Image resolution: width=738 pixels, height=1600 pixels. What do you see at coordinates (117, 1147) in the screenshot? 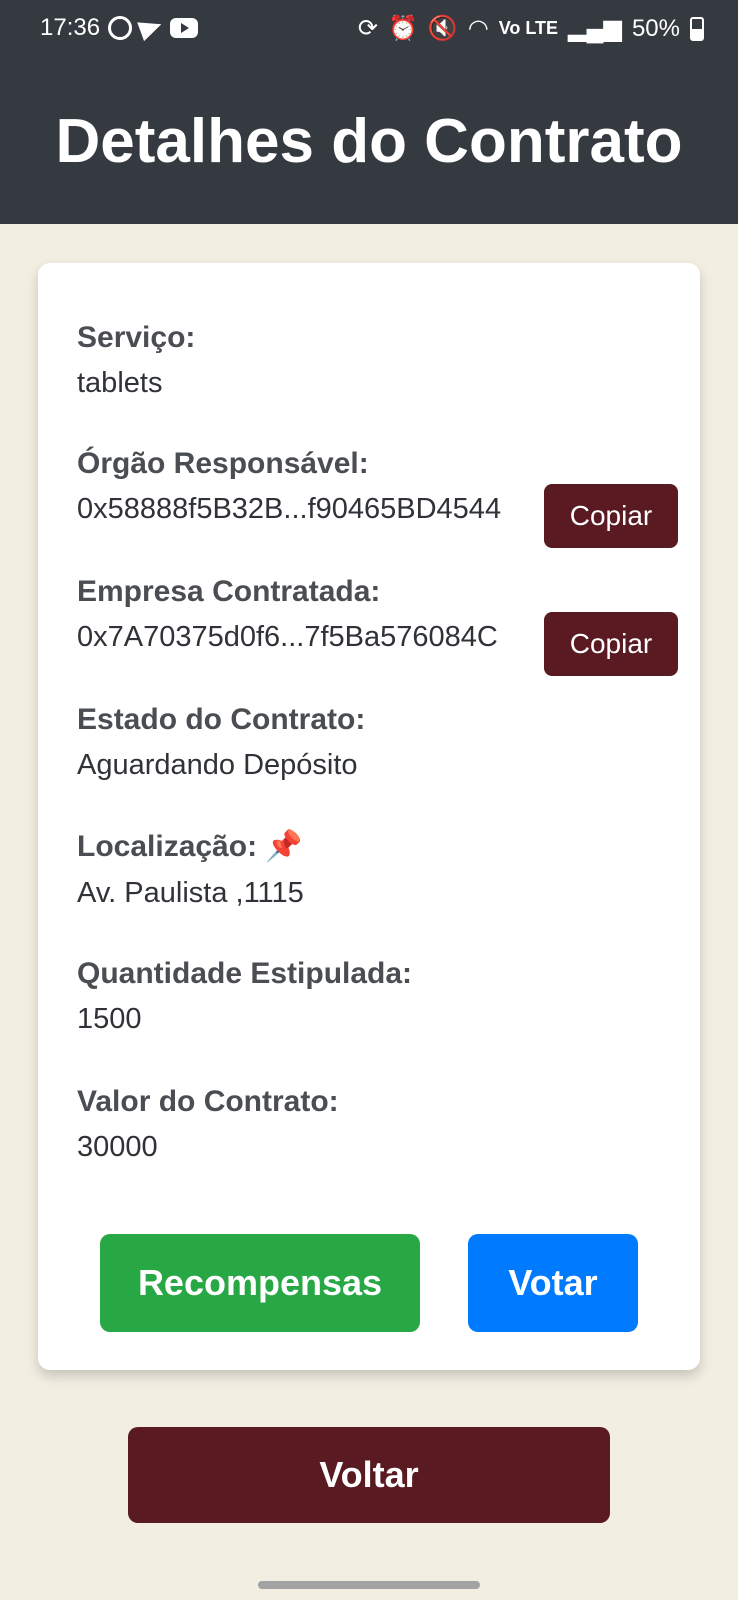
I see `contract-value: 30000` at bounding box center [117, 1147].